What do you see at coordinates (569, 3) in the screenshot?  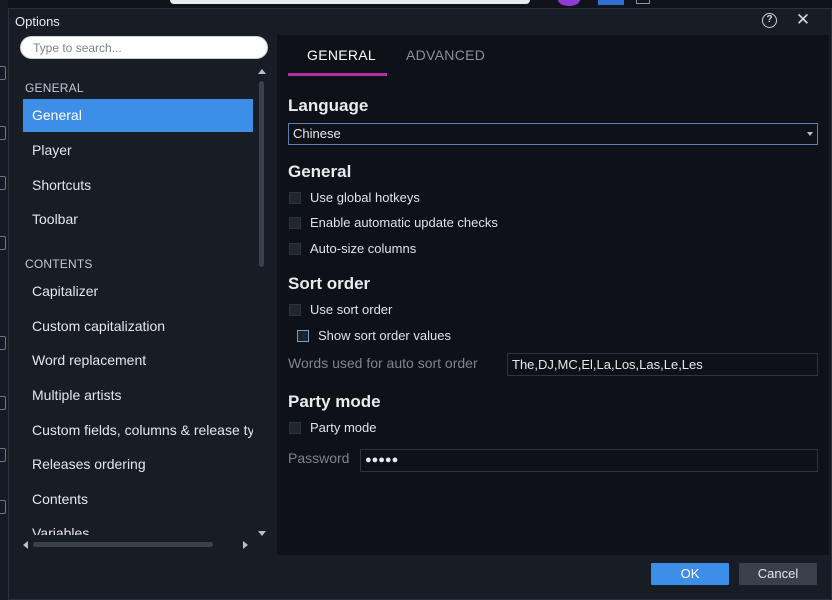 I see `background-avatar` at bounding box center [569, 3].